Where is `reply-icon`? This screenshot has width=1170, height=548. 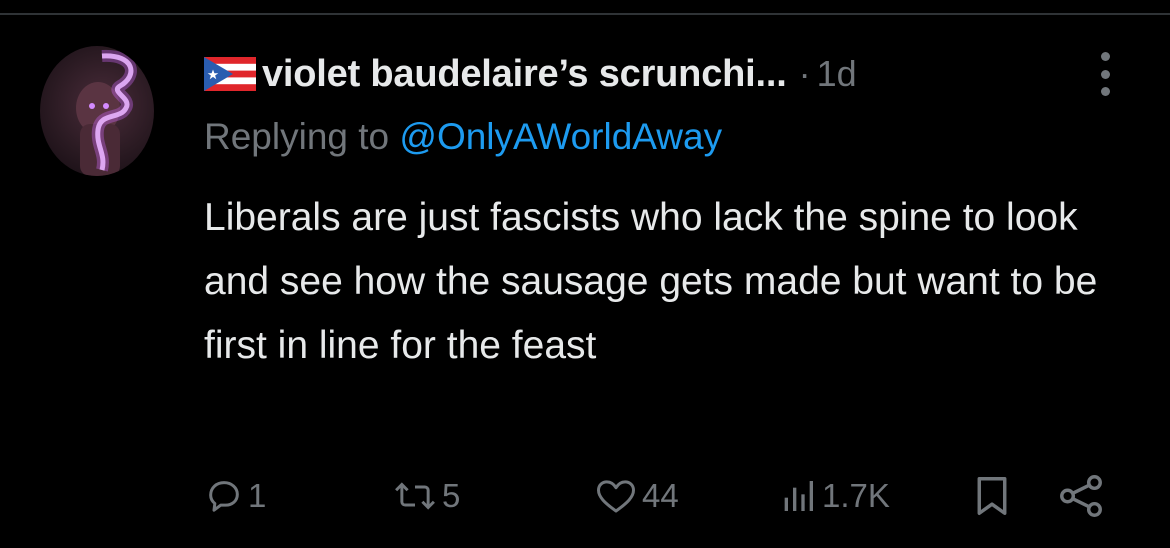 reply-icon is located at coordinates (224, 496).